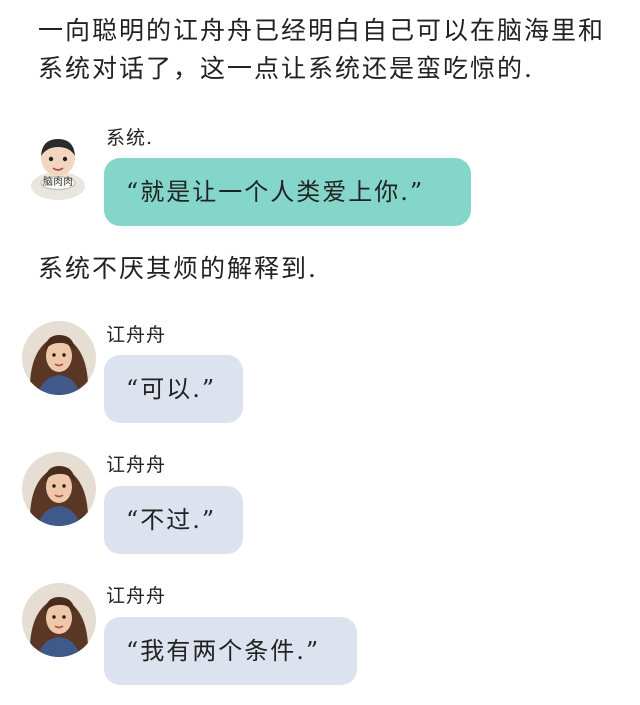  I want to click on message-bubble: “可以.”, so click(173, 389).